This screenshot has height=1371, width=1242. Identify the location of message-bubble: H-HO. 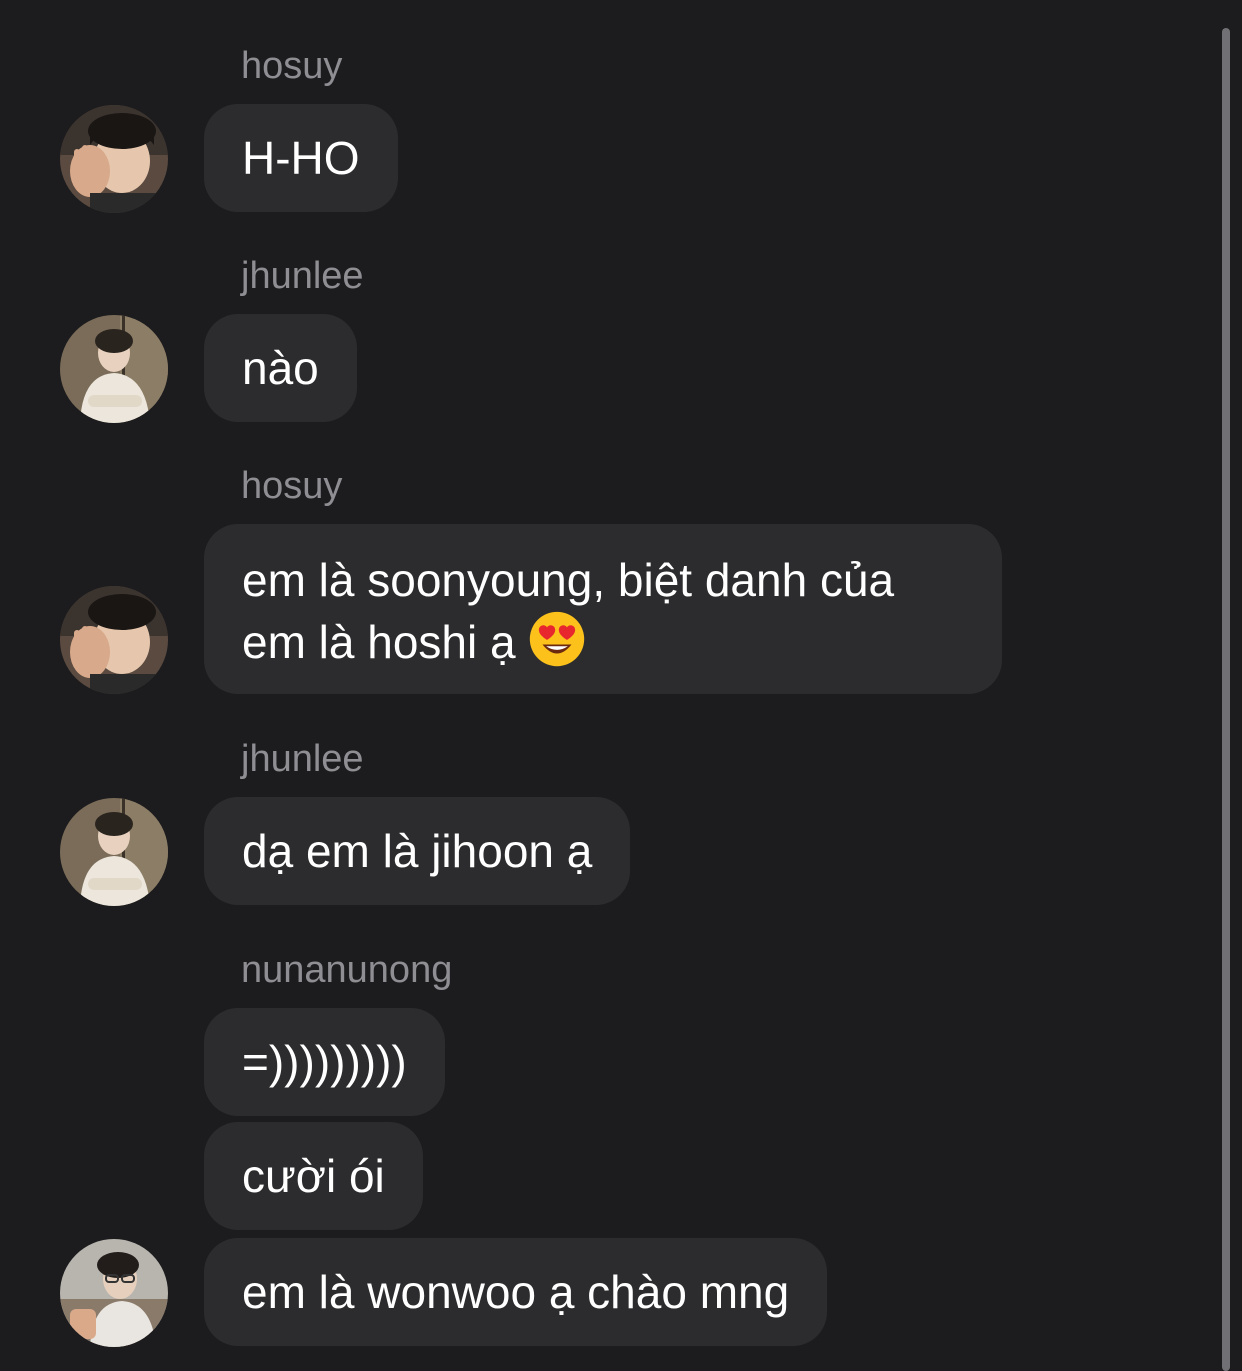
(301, 158).